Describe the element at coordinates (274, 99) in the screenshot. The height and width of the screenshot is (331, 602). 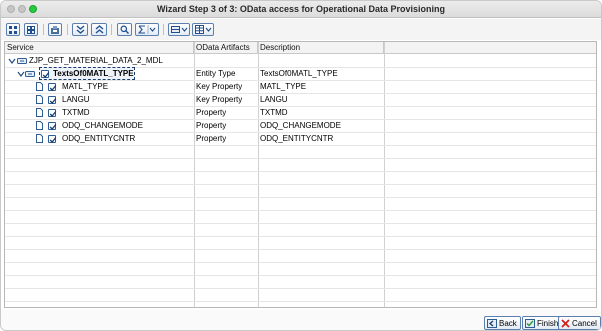
I see `description-cell: LANGU` at that location.